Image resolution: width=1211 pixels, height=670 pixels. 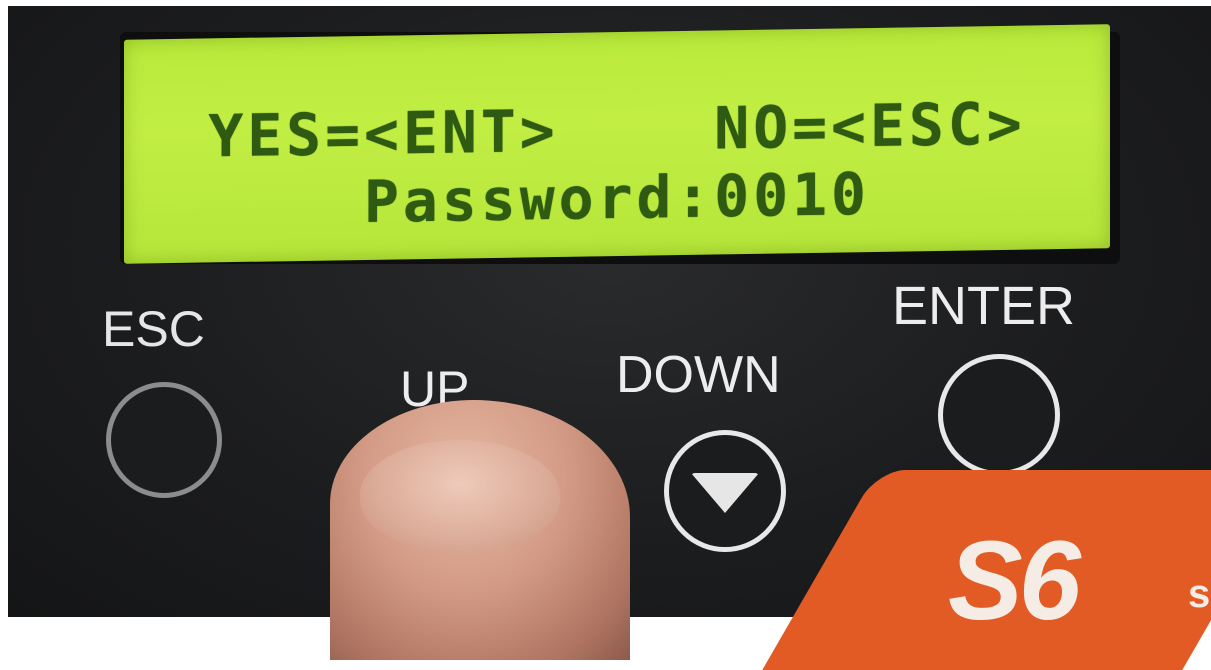 What do you see at coordinates (164, 440) in the screenshot?
I see `esc-button` at bounding box center [164, 440].